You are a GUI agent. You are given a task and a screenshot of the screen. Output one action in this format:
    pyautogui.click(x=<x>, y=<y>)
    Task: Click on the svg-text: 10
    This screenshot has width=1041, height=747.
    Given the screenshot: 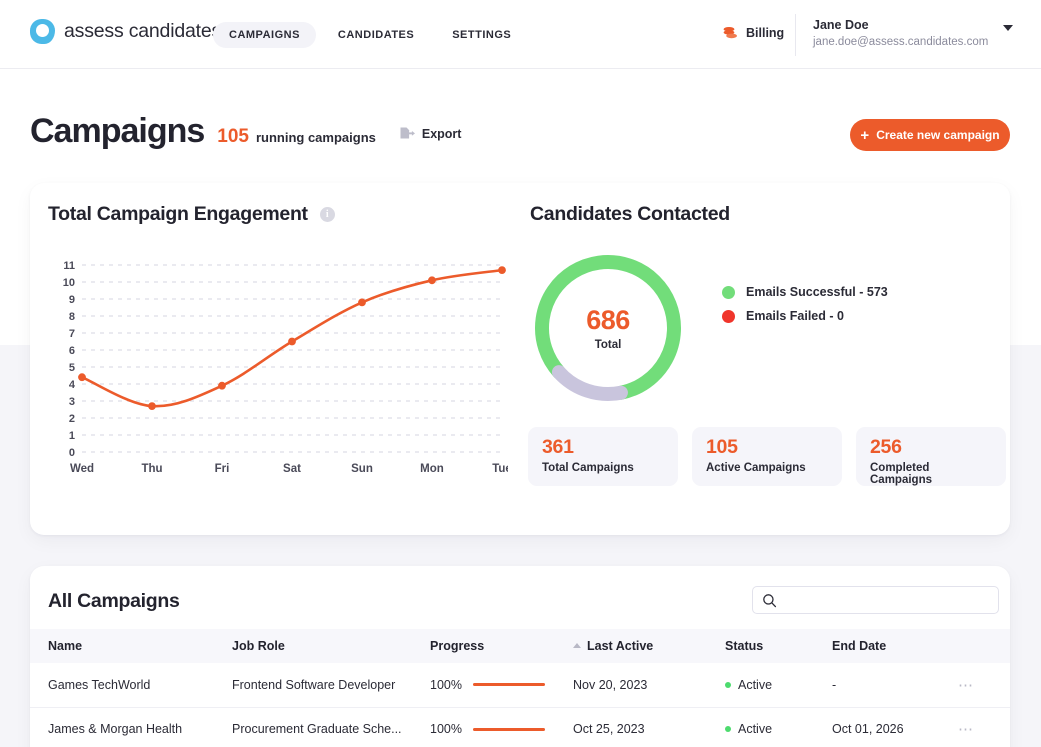 What is the action you would take?
    pyautogui.click(x=69, y=283)
    